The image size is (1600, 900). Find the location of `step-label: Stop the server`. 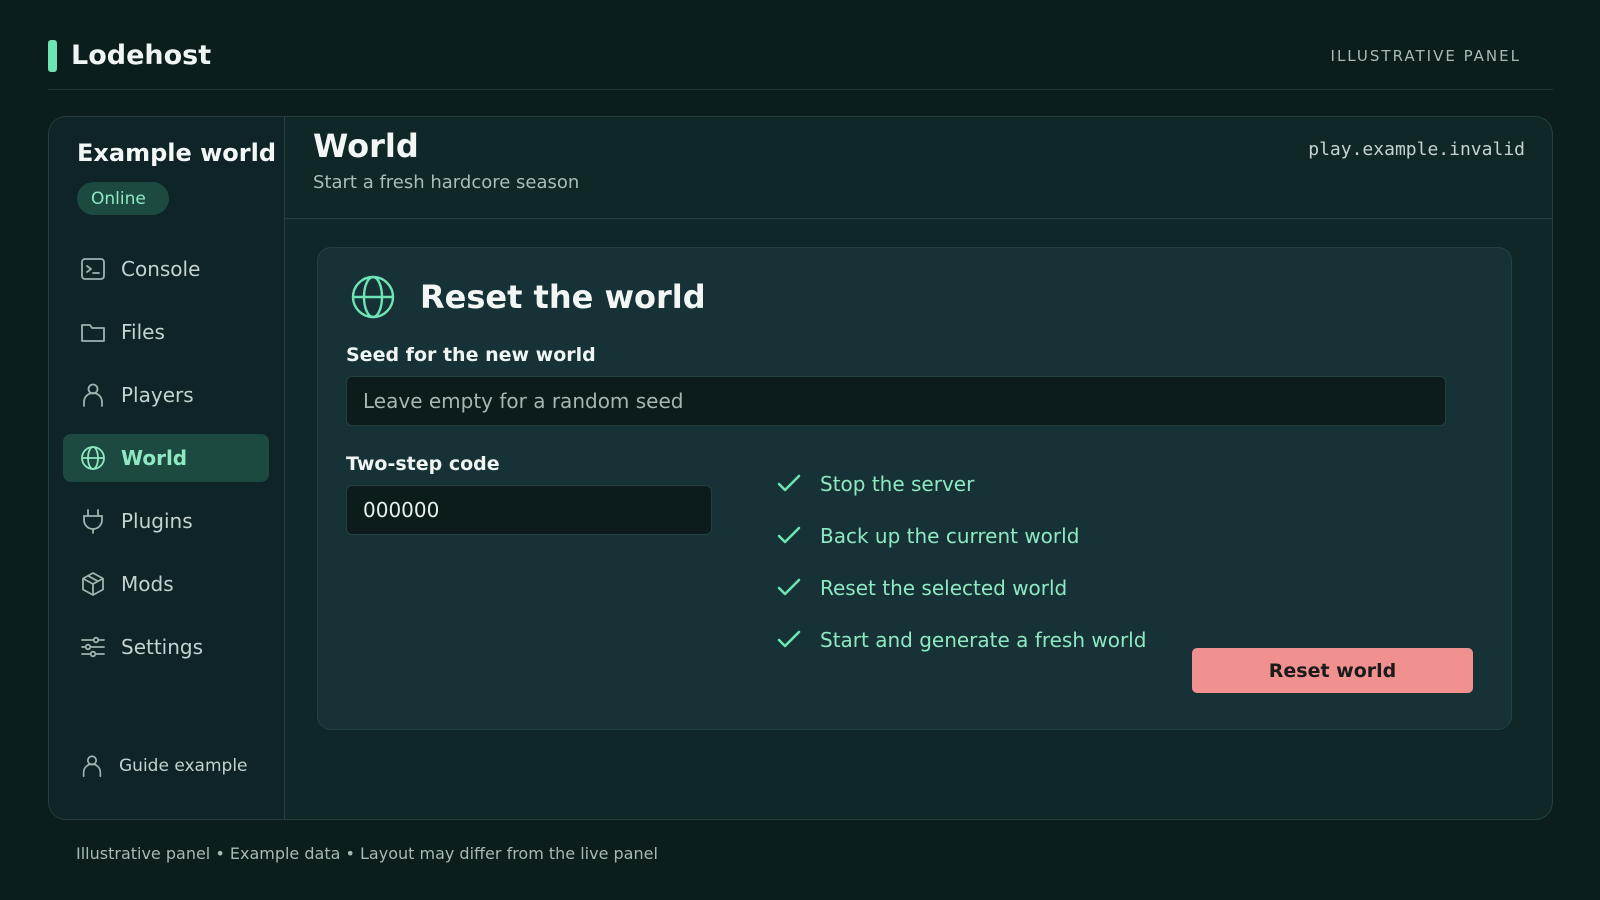

step-label: Stop the server is located at coordinates (897, 484).